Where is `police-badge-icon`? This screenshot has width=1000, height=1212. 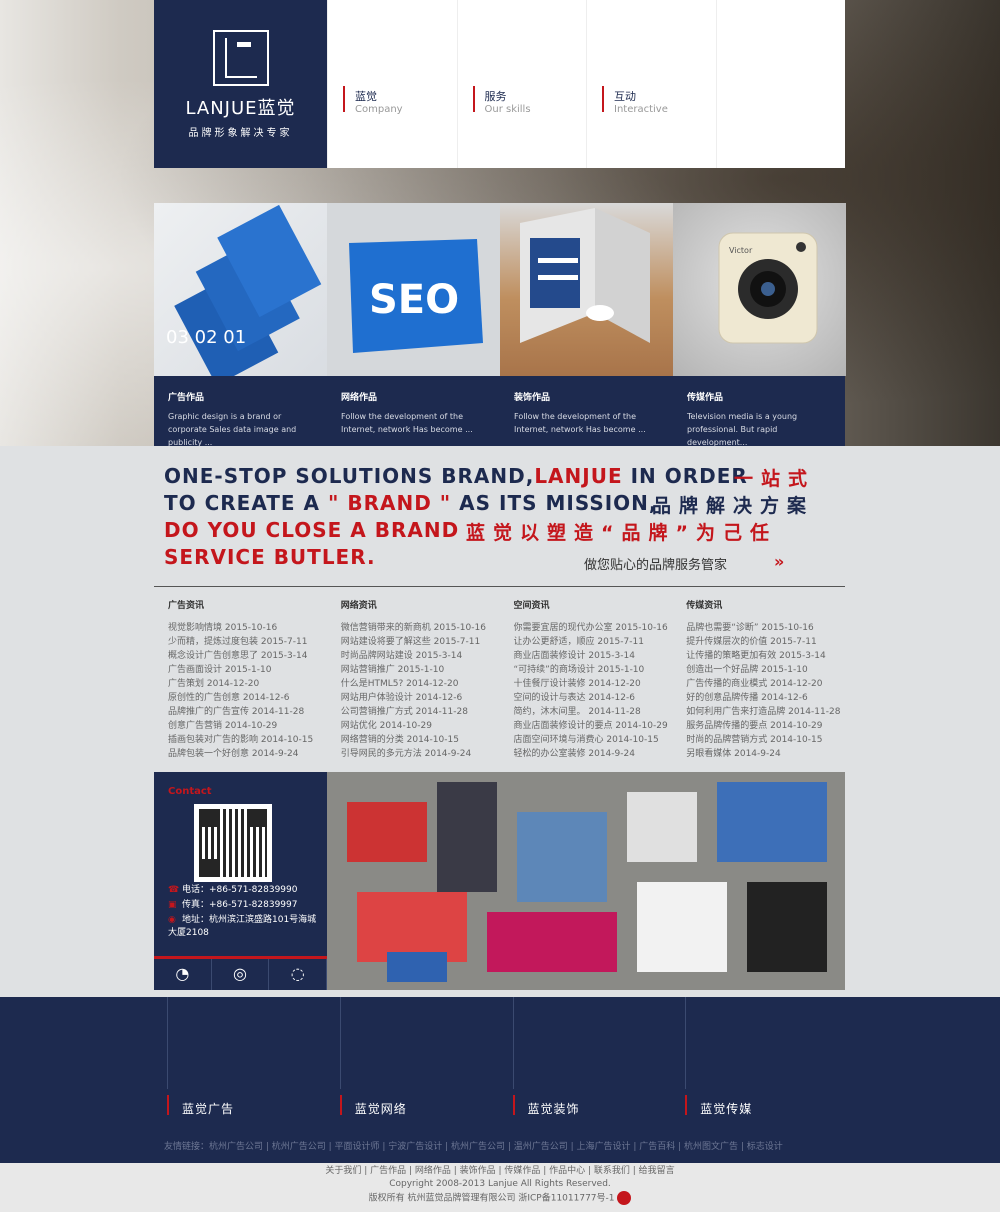 police-badge-icon is located at coordinates (624, 1198).